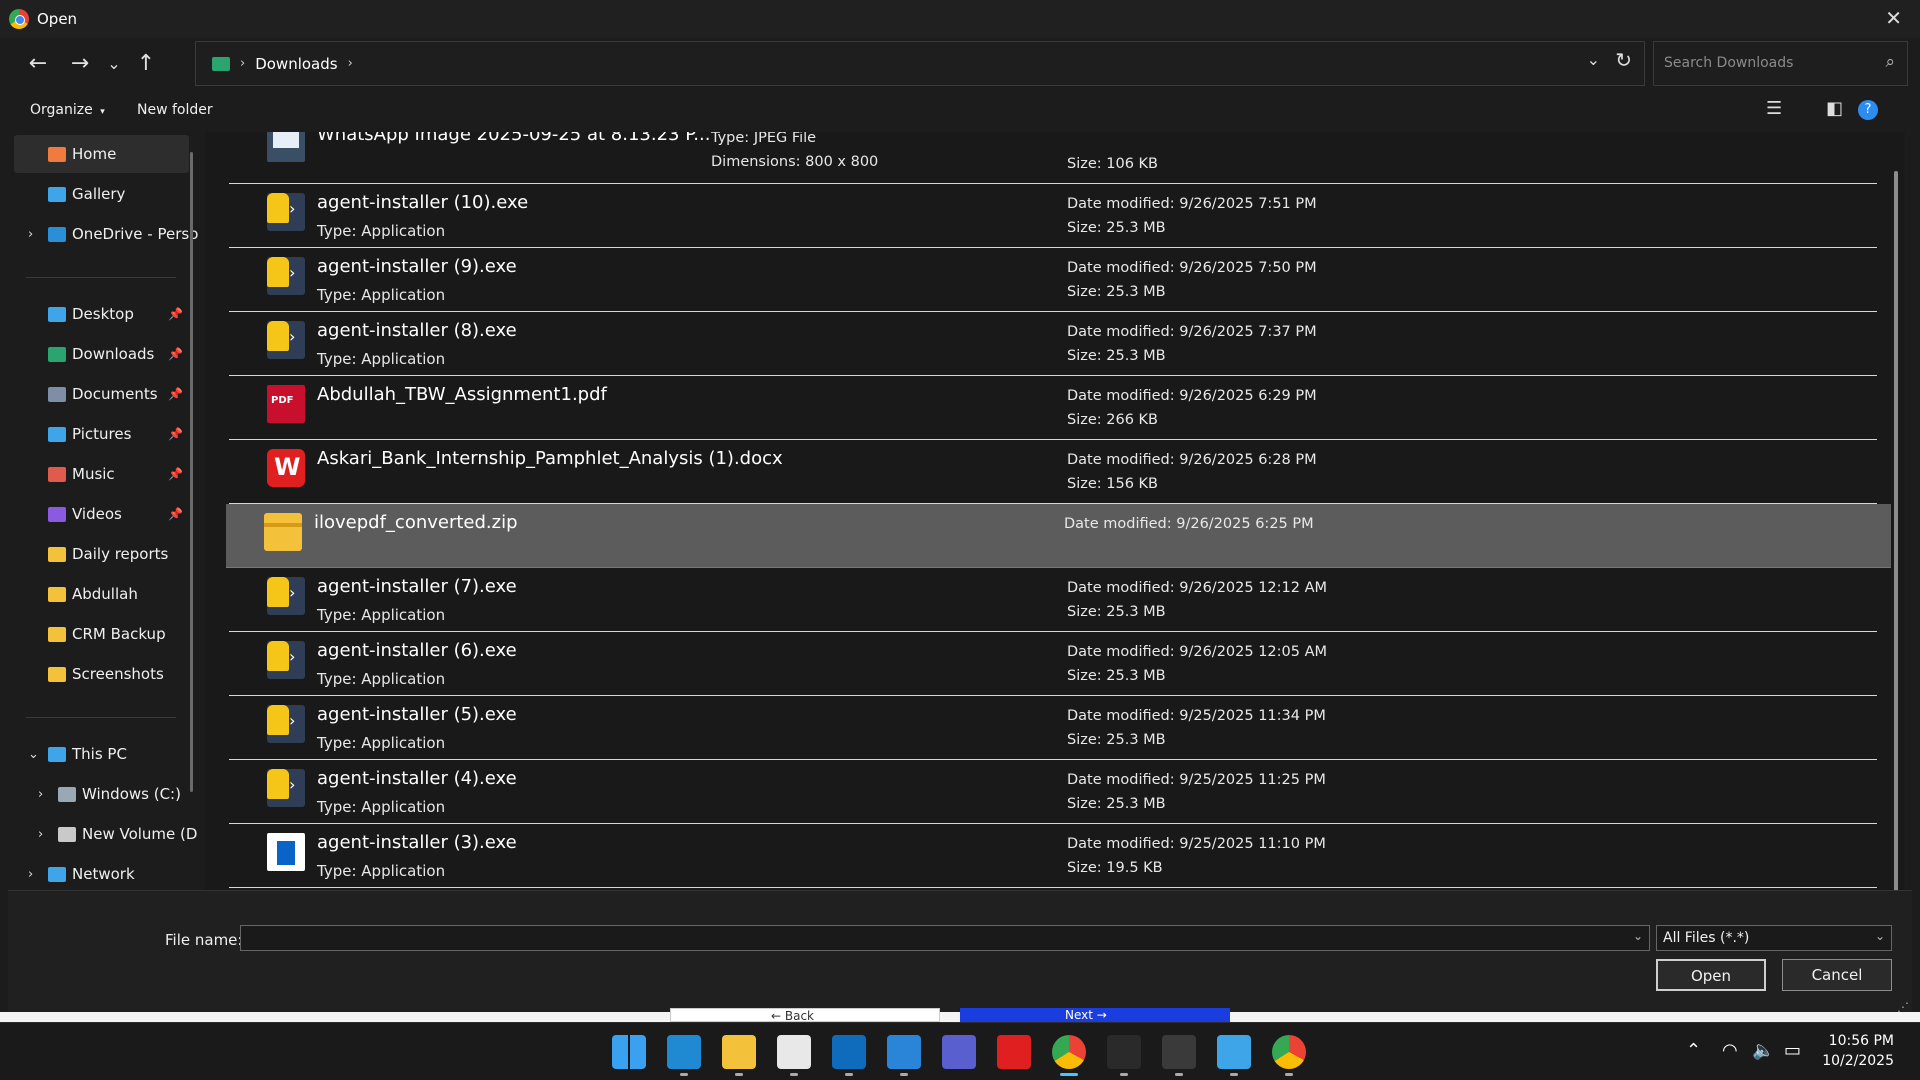  I want to click on close-icon: ✕, so click(1893, 18).